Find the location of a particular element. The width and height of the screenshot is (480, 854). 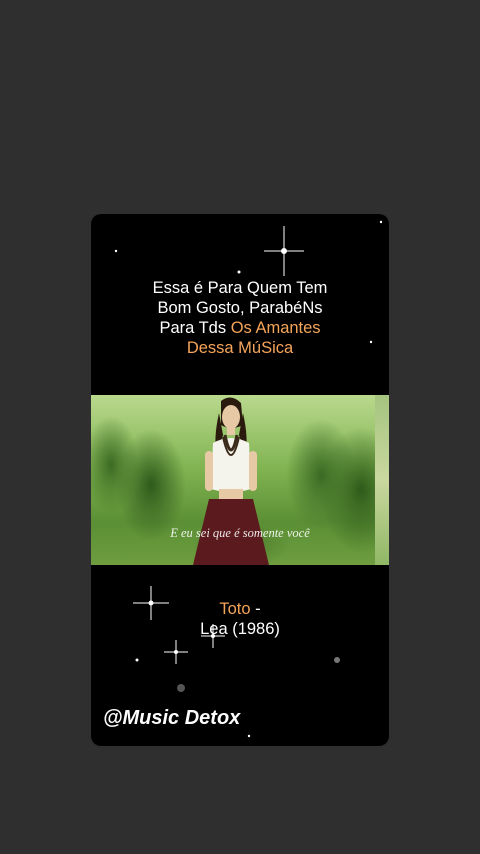

video-subtitle: E eu sei que é somente você is located at coordinates (240, 533).